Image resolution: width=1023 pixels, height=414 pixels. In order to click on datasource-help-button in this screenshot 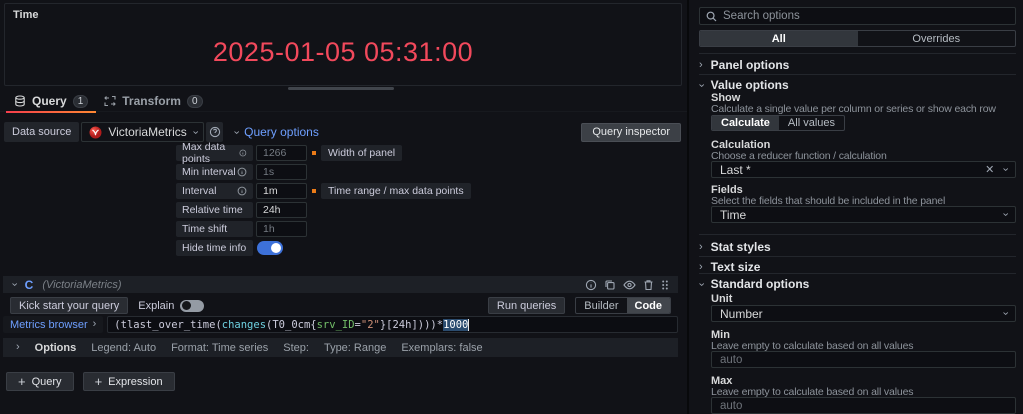, I will do `click(215, 132)`.